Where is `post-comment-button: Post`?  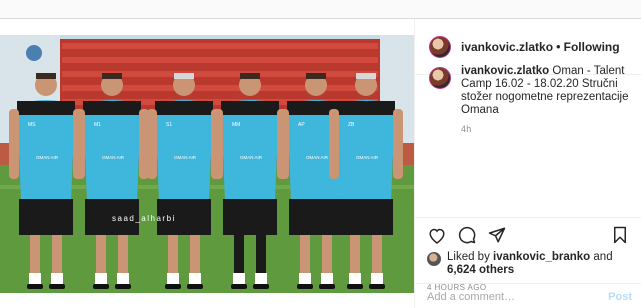
post-comment-button: Post is located at coordinates (620, 297).